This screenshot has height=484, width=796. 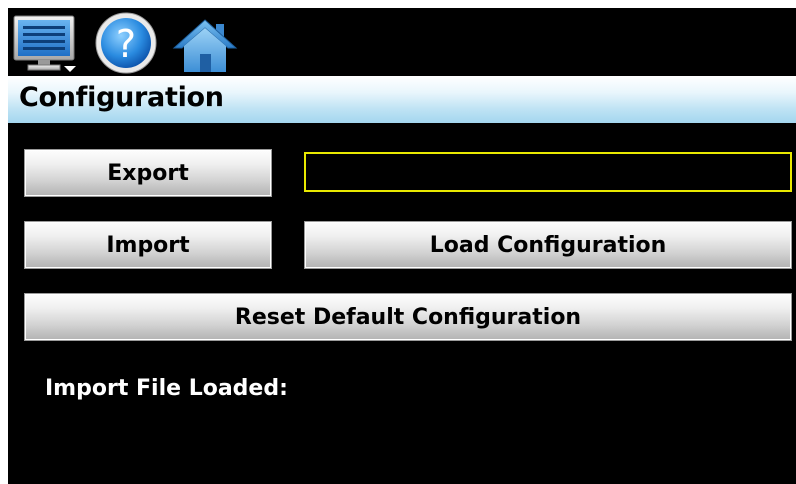 I want to click on monitor-menu-icon, so click(x=46, y=44).